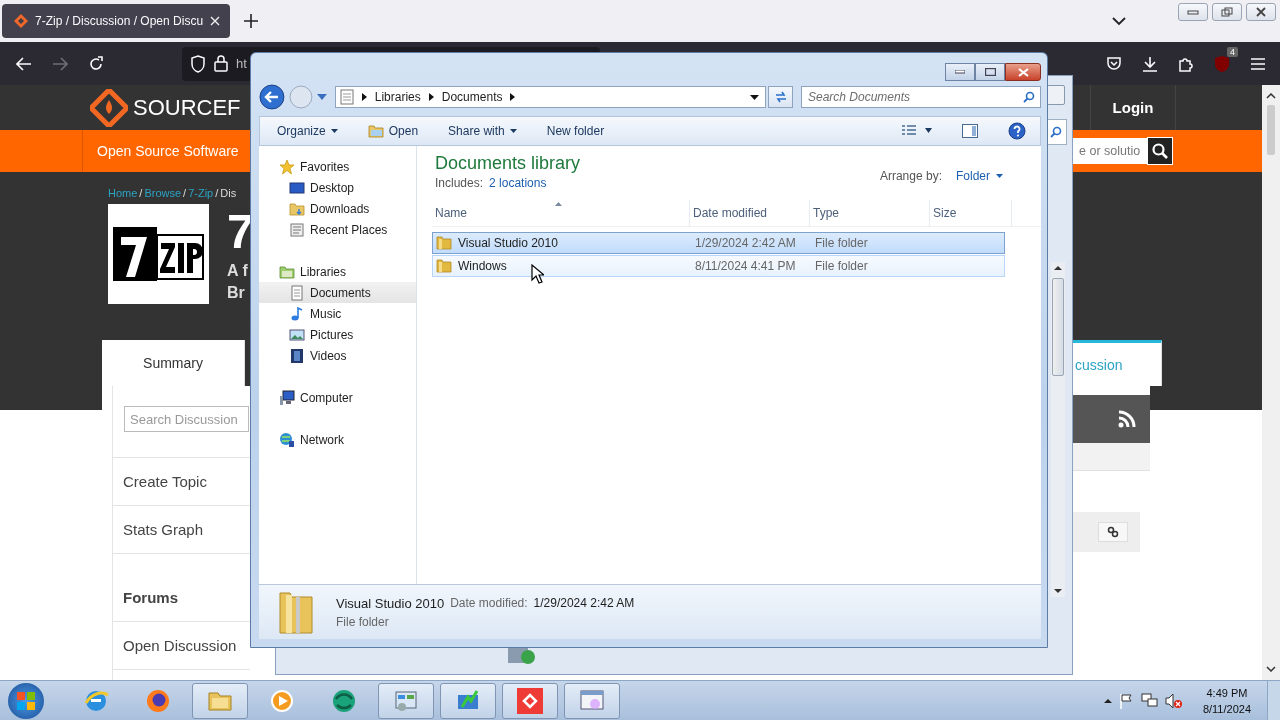  Describe the element at coordinates (910, 176) in the screenshot. I see `arrange-label: Arrange by:` at that location.